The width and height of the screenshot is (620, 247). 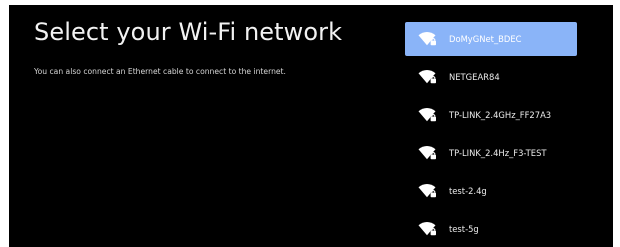 I want to click on network-item-test-2-4g: test-2.4g, so click(x=491, y=191).